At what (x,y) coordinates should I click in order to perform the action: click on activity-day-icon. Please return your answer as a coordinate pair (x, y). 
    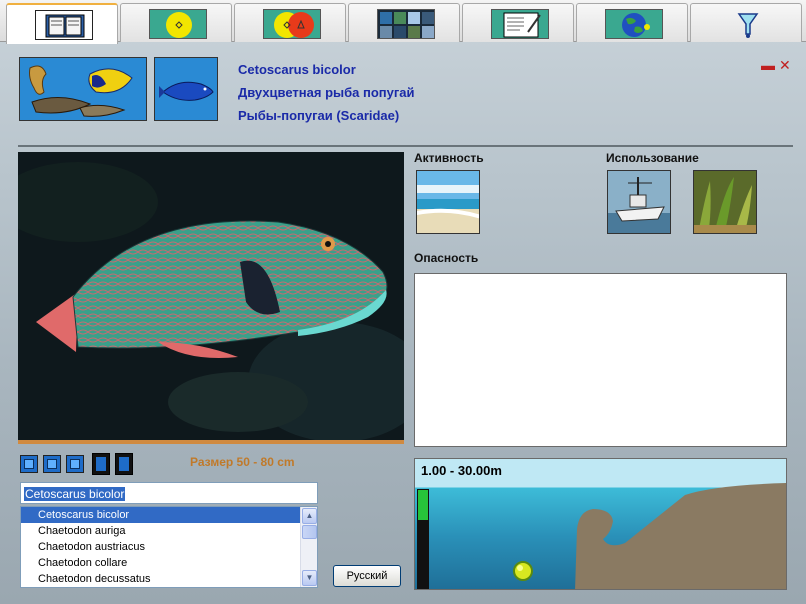
    Looking at the image, I should click on (448, 202).